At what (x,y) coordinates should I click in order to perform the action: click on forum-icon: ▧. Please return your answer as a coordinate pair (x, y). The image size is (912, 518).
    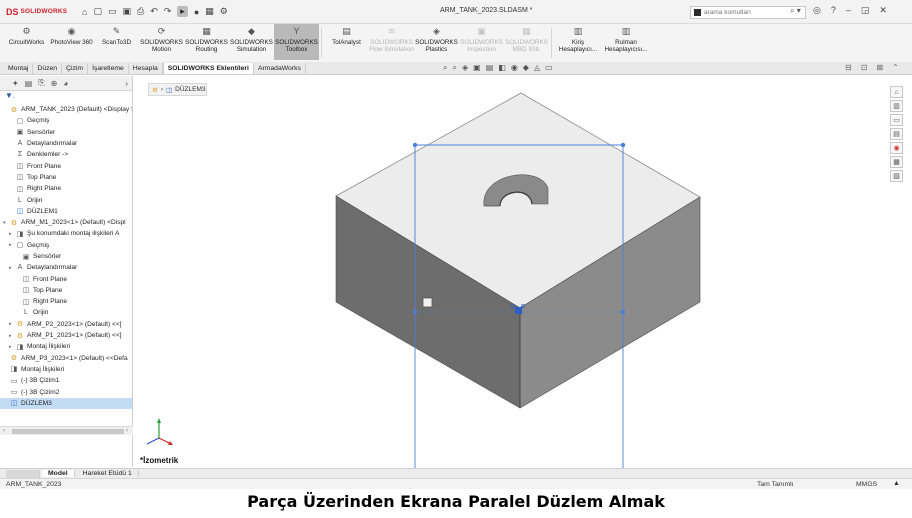
    Looking at the image, I should click on (896, 176).